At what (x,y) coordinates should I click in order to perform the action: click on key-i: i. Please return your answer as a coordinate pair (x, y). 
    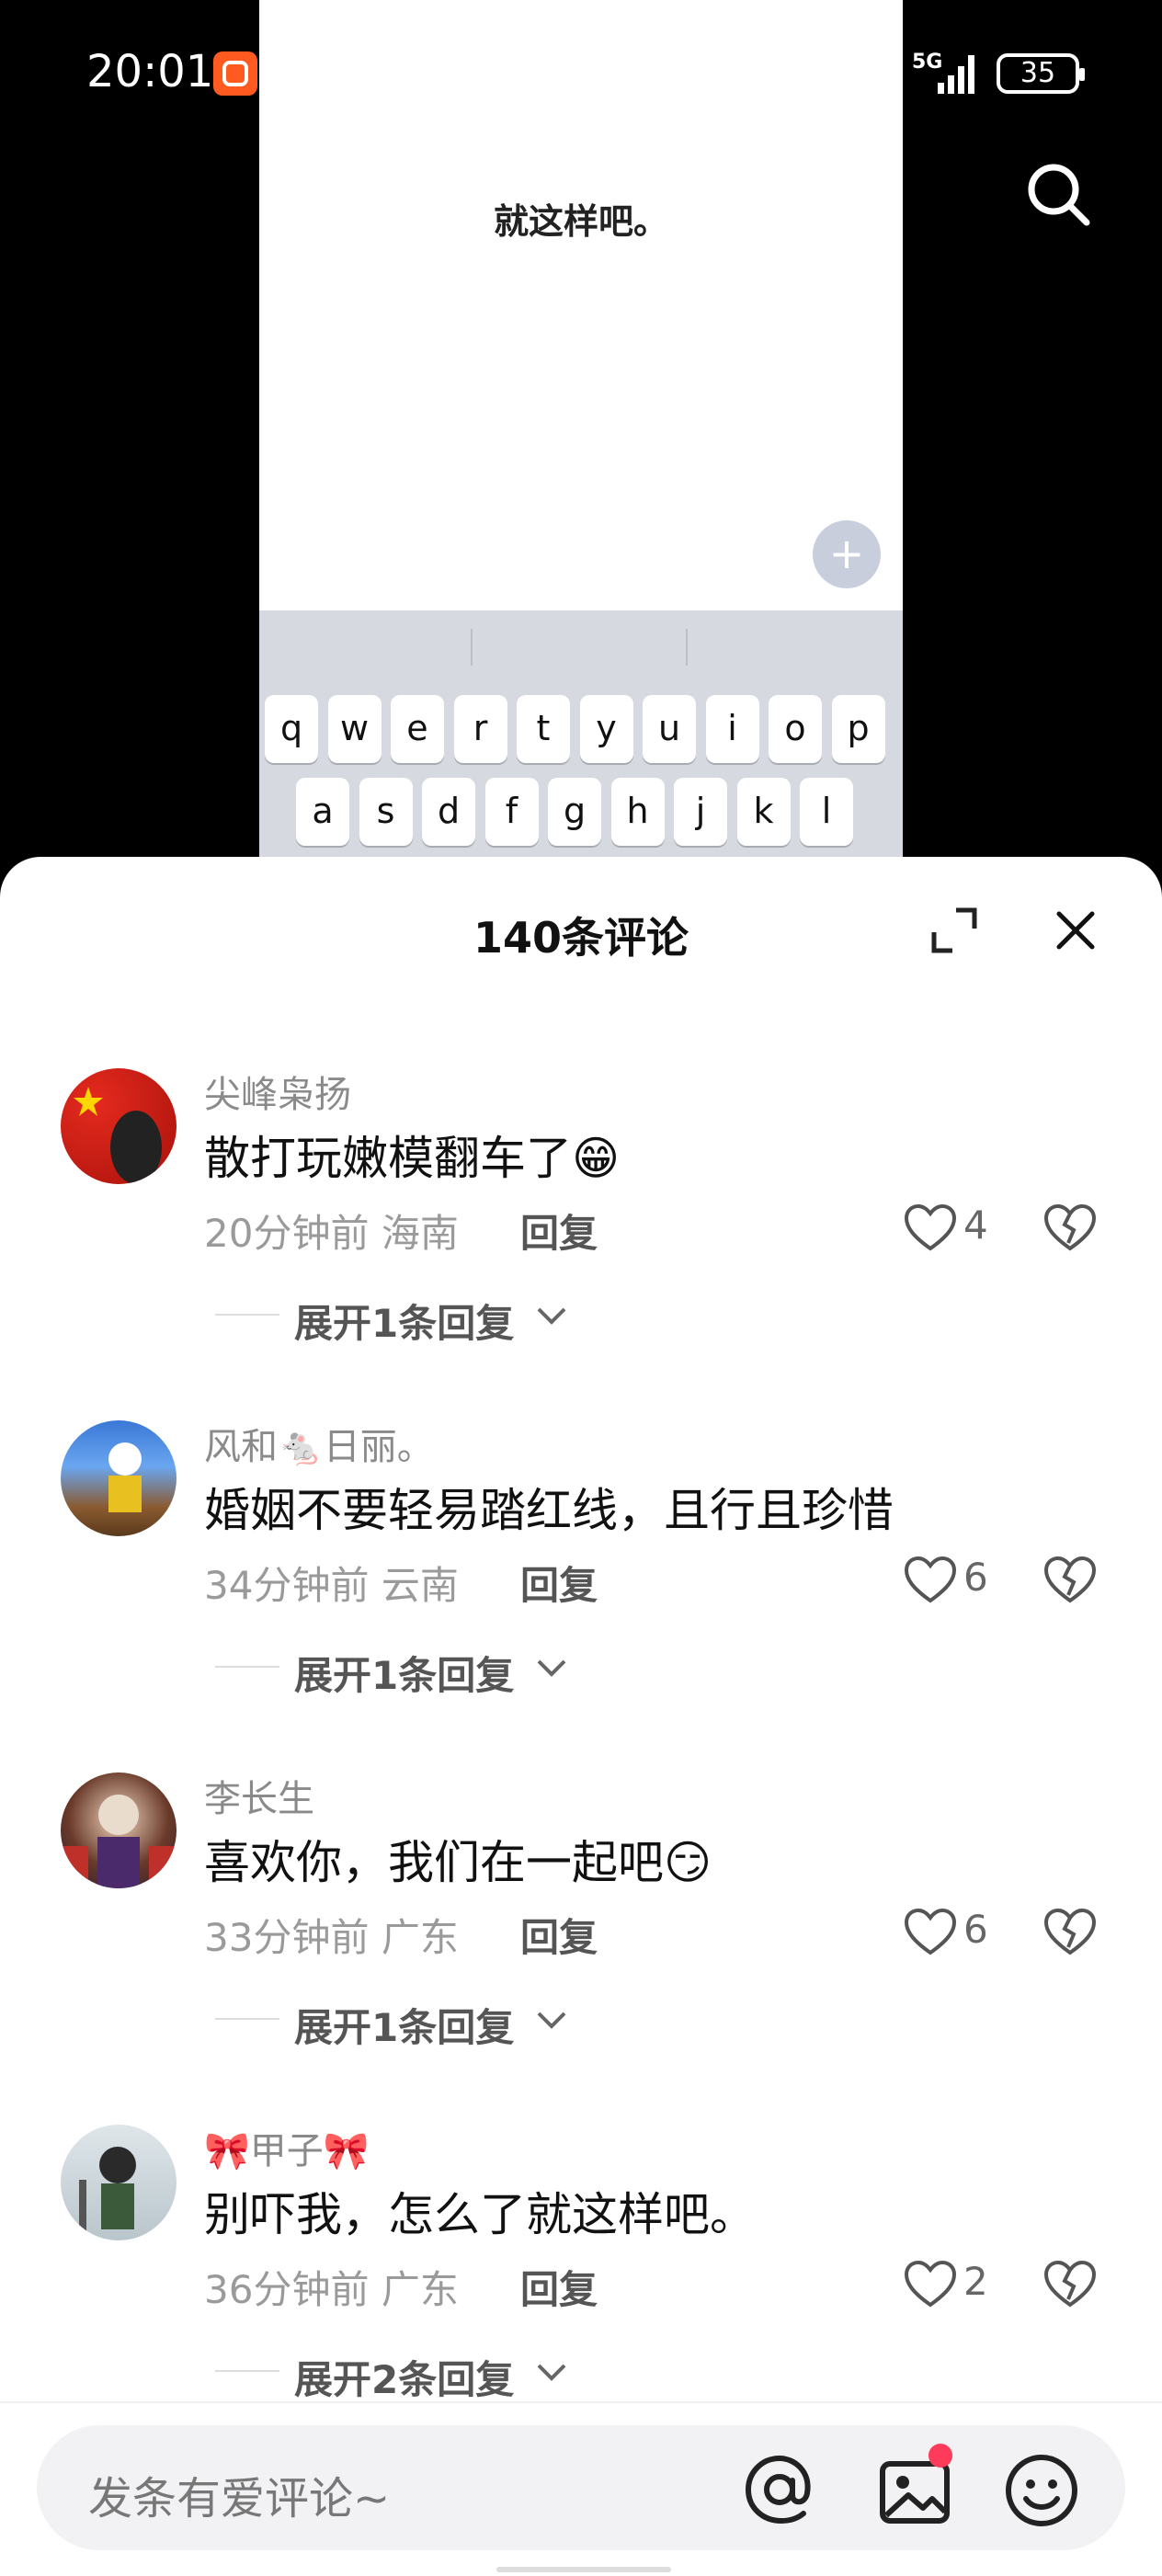
    Looking at the image, I should click on (732, 729).